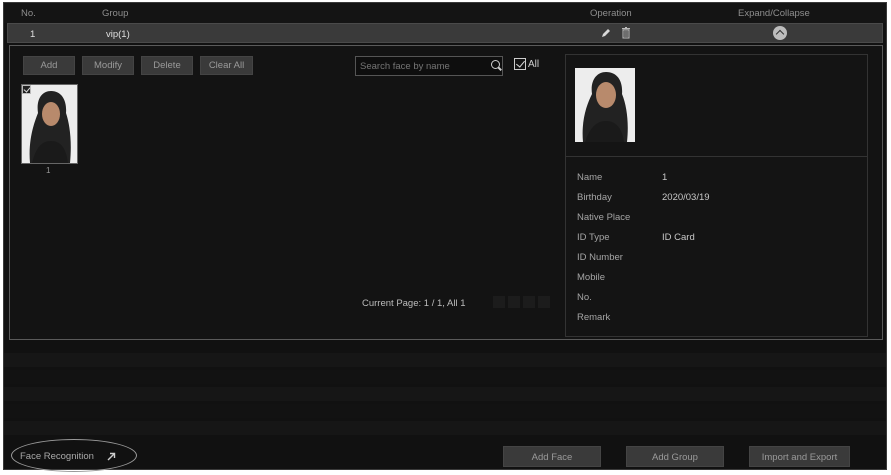 The width and height of the screenshot is (891, 475). I want to click on birthday-label: Birthday, so click(594, 197).